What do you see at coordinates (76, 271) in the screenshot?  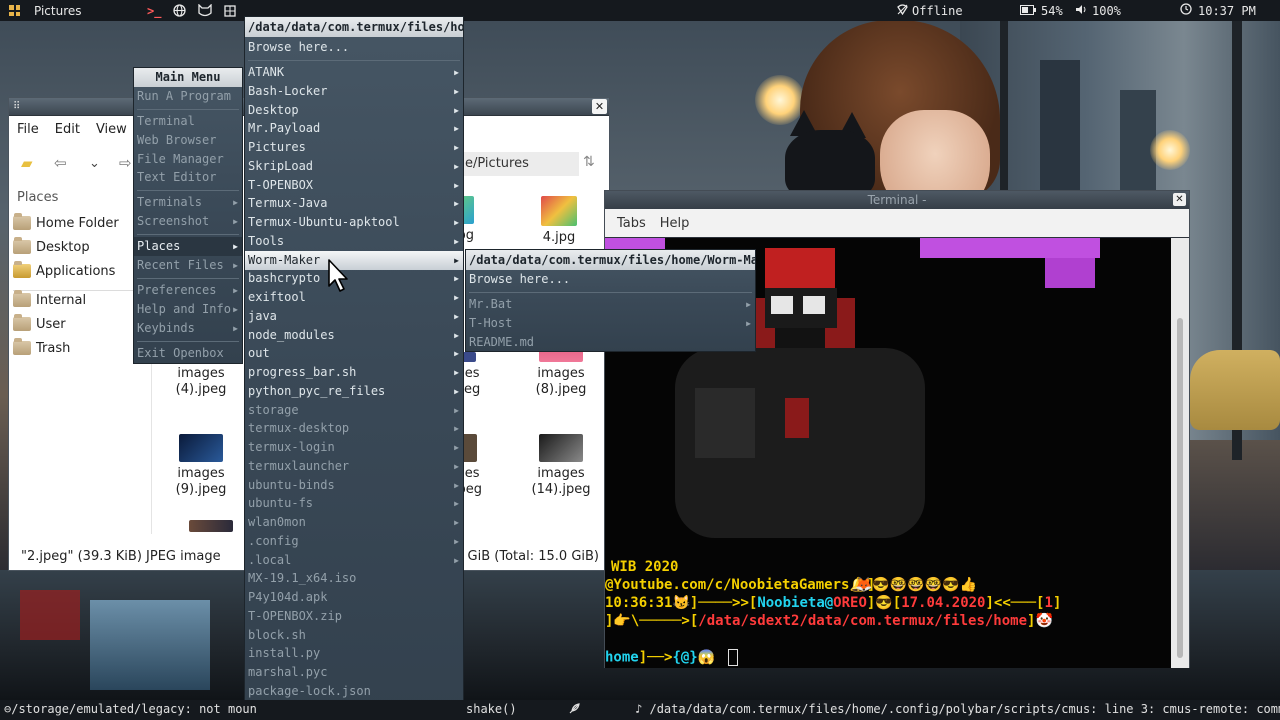 I see `sidebar-item-label: Applications` at bounding box center [76, 271].